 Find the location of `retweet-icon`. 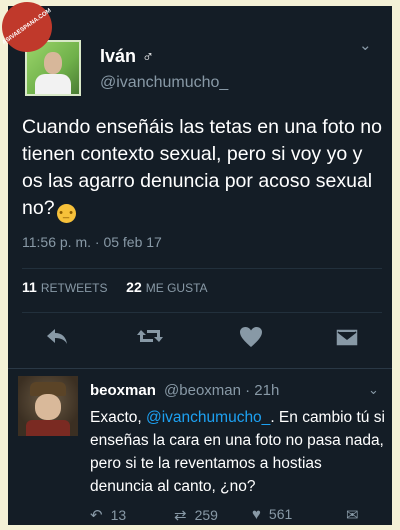

retweet-icon is located at coordinates (150, 339).